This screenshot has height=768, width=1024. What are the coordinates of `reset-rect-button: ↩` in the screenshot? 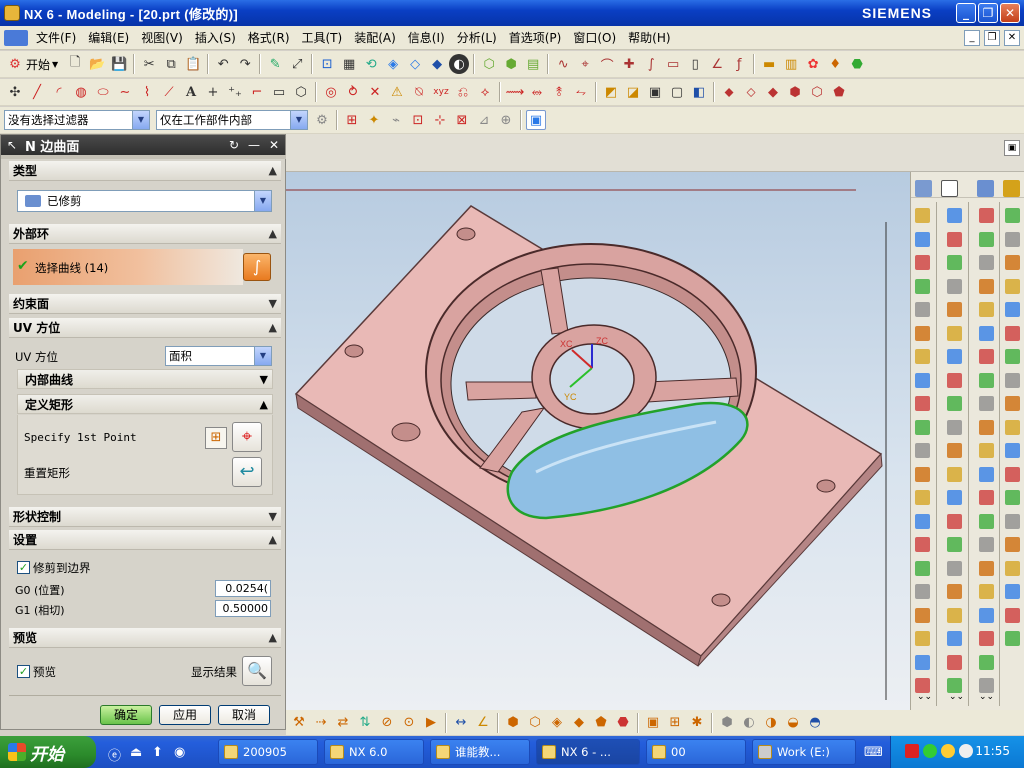 It's located at (247, 472).